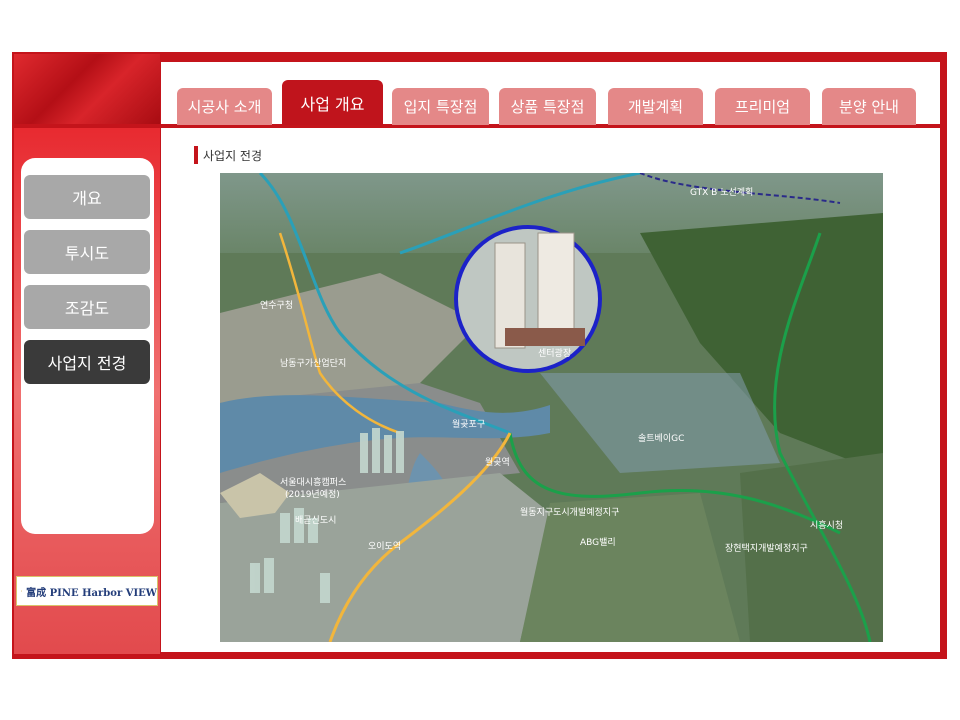 Image resolution: width=960 pixels, height=720 pixels. Describe the element at coordinates (87, 89) in the screenshot. I see `logo-block` at that location.